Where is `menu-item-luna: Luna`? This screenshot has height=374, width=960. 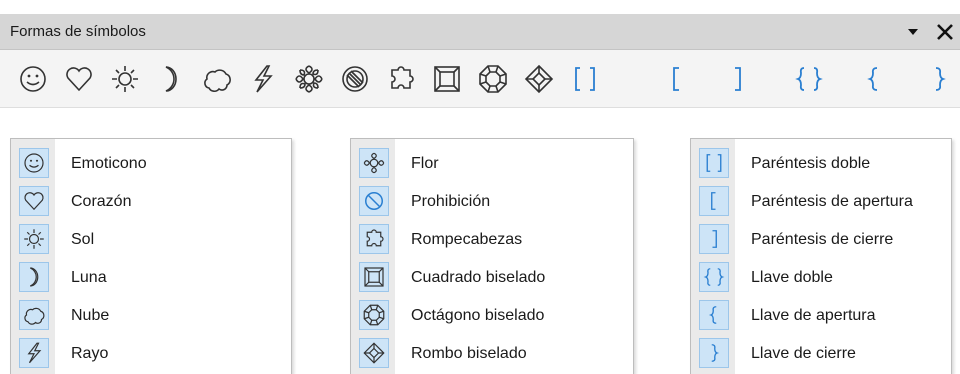 menu-item-luna: Luna is located at coordinates (151, 278).